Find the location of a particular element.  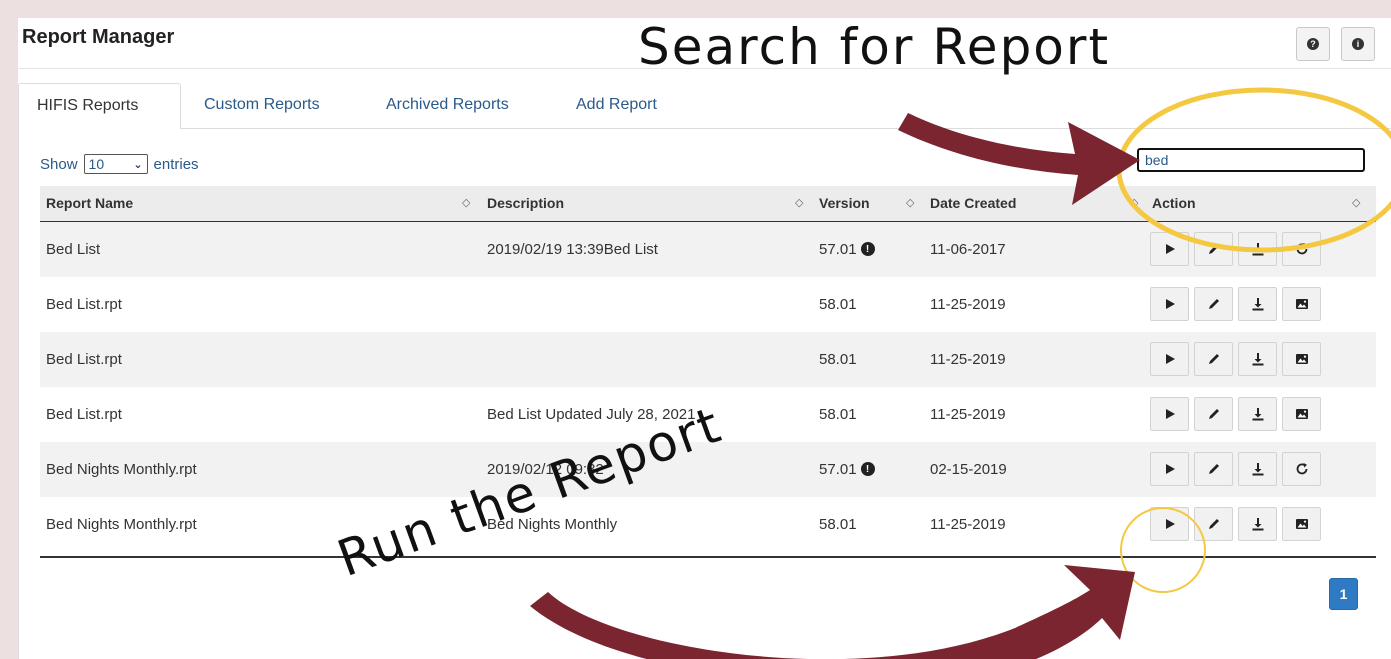

report-name-cell: Bed Nights Monthly.rpt is located at coordinates (121, 524).